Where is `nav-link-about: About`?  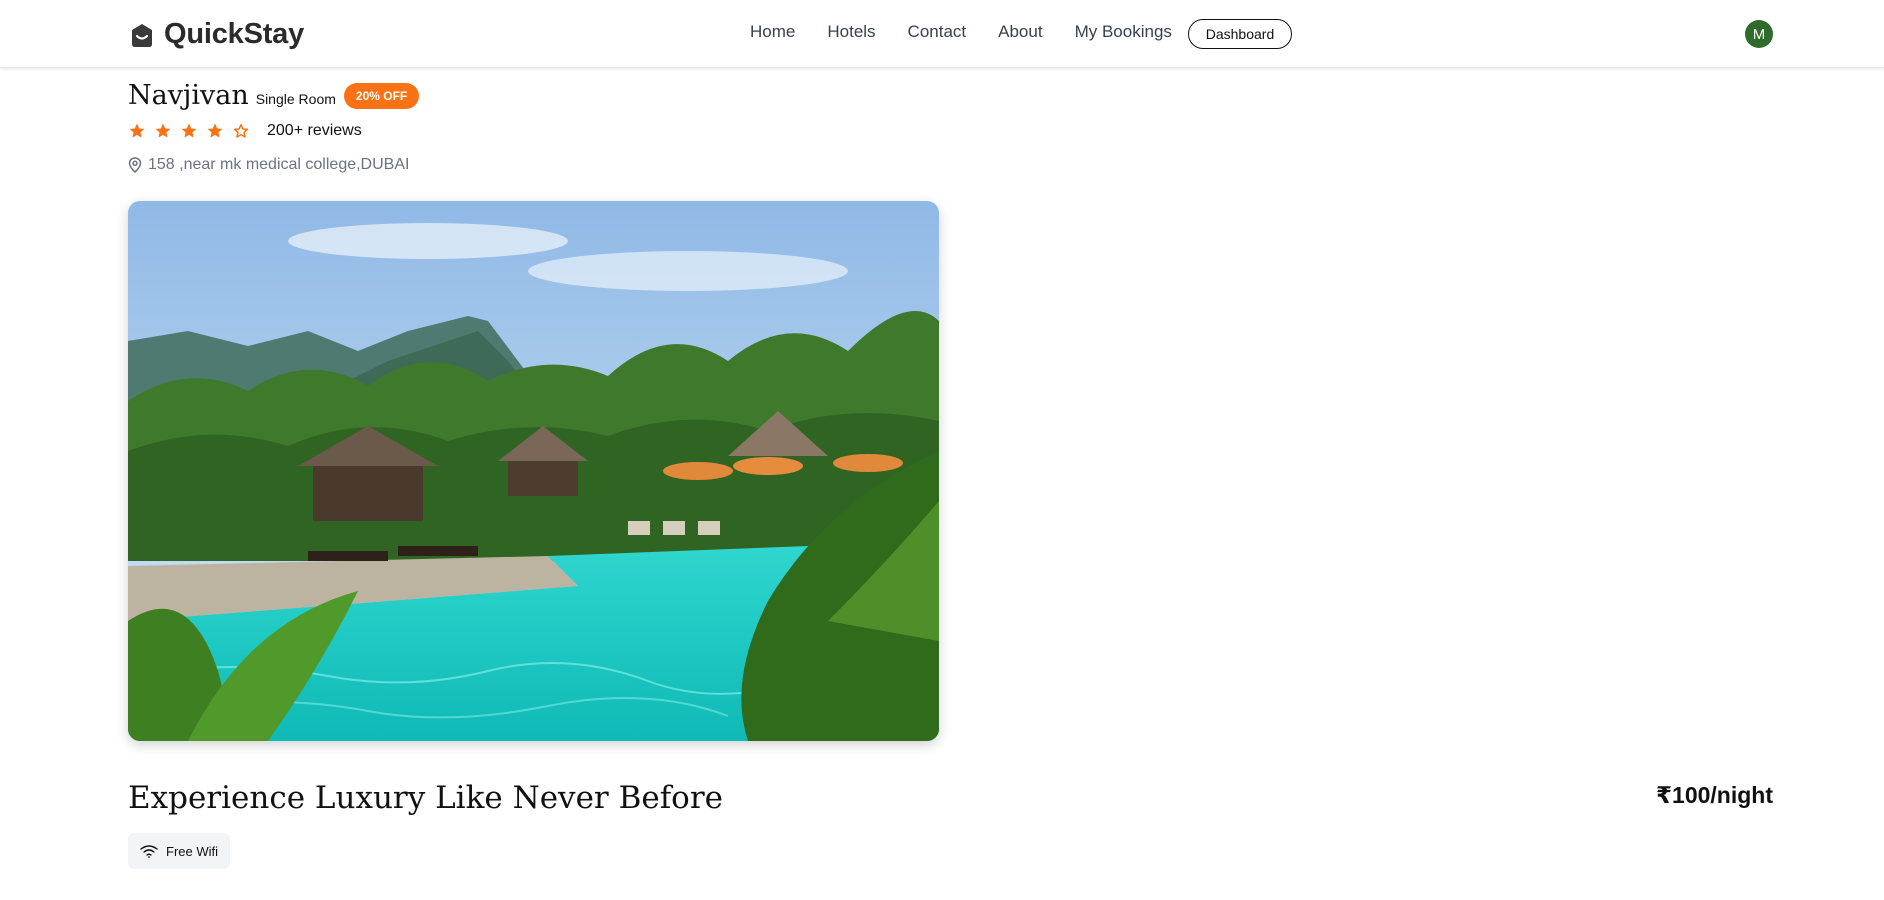
nav-link-about: About is located at coordinates (1020, 32).